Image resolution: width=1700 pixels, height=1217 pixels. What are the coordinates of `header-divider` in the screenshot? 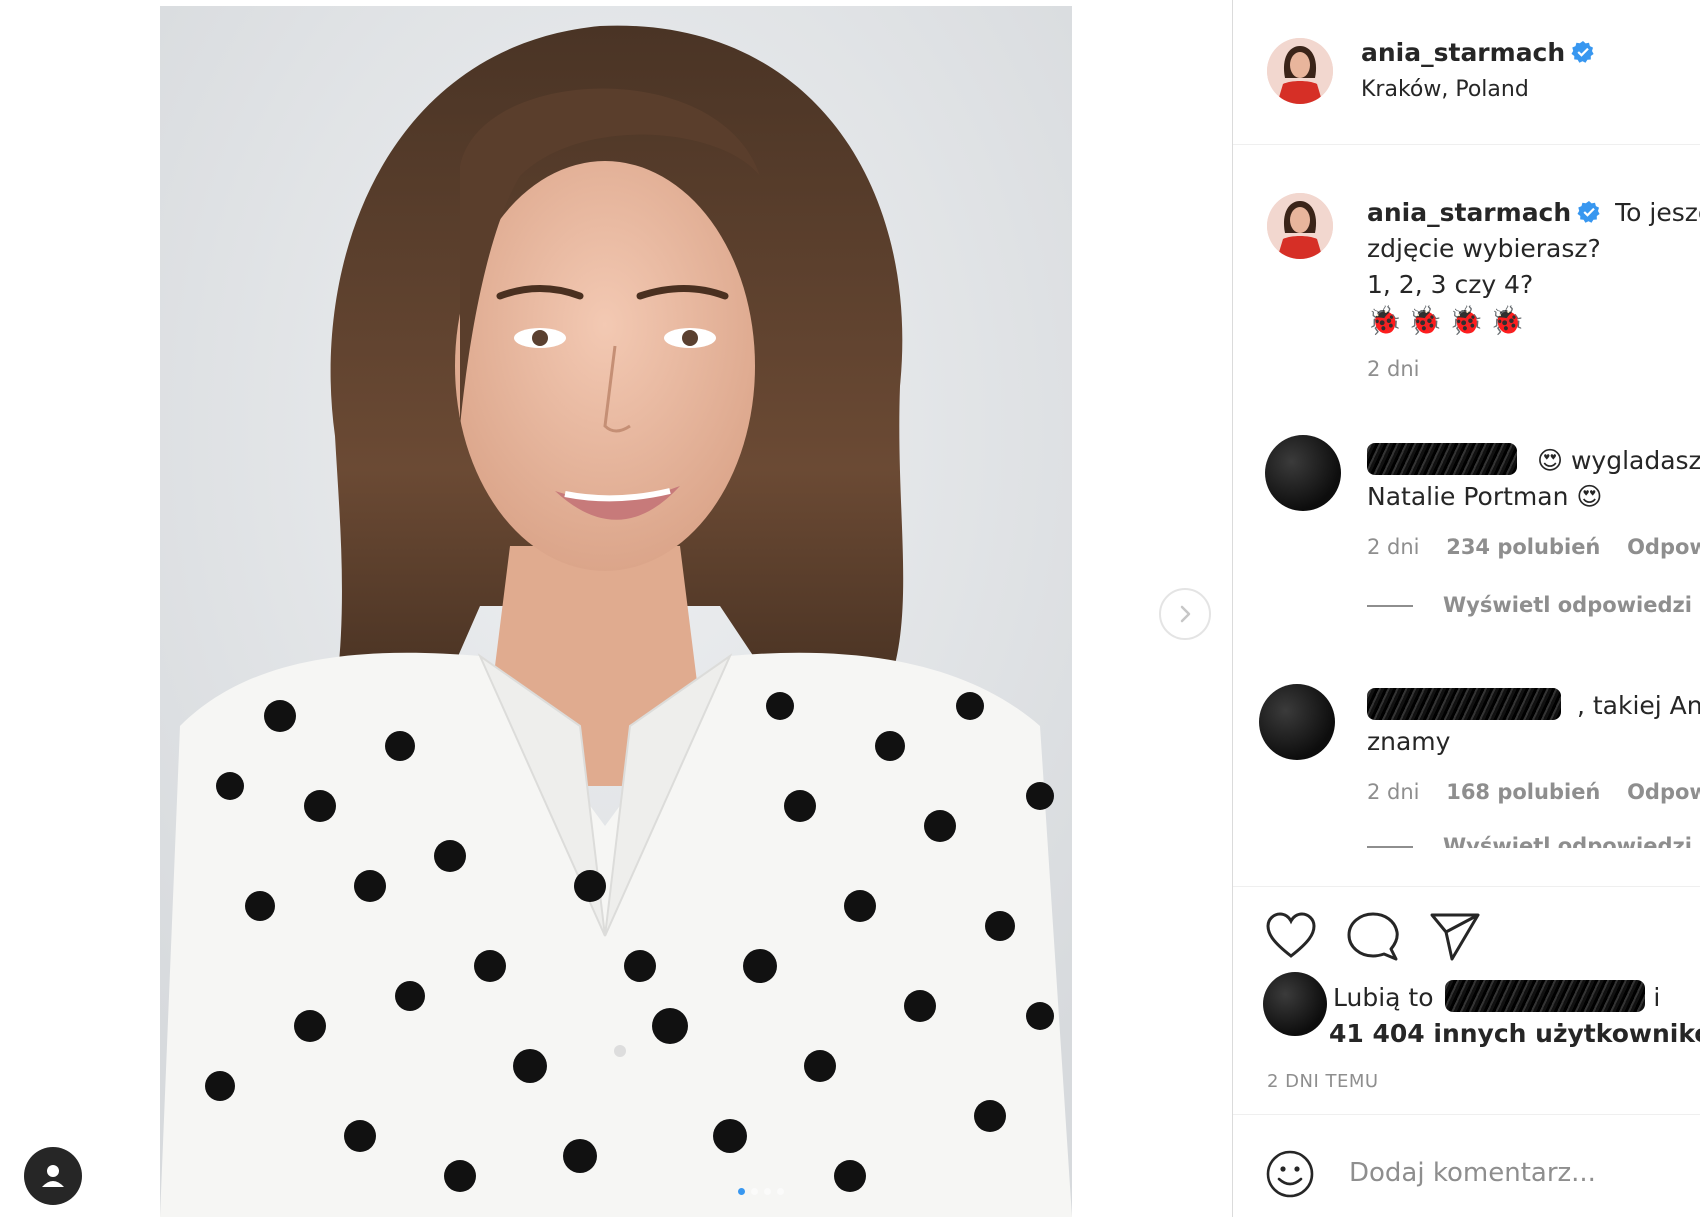 It's located at (1466, 144).